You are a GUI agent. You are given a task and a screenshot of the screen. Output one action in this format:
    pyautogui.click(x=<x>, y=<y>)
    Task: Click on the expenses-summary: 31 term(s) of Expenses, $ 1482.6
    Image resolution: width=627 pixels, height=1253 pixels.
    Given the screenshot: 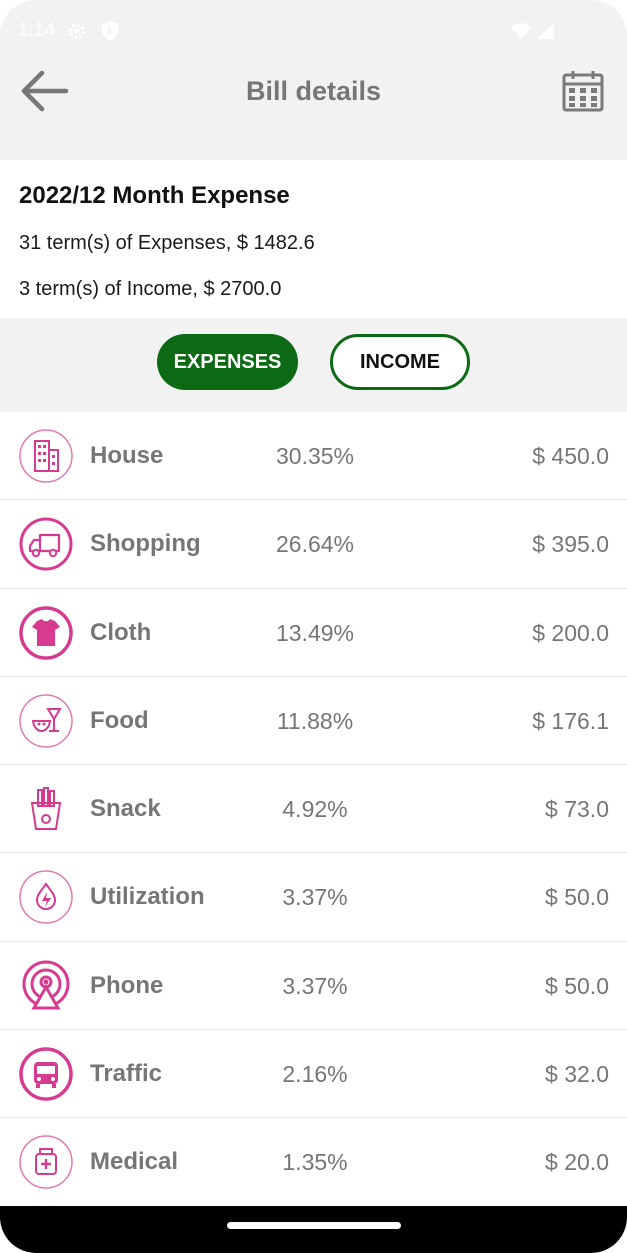 What is the action you would take?
    pyautogui.click(x=167, y=243)
    